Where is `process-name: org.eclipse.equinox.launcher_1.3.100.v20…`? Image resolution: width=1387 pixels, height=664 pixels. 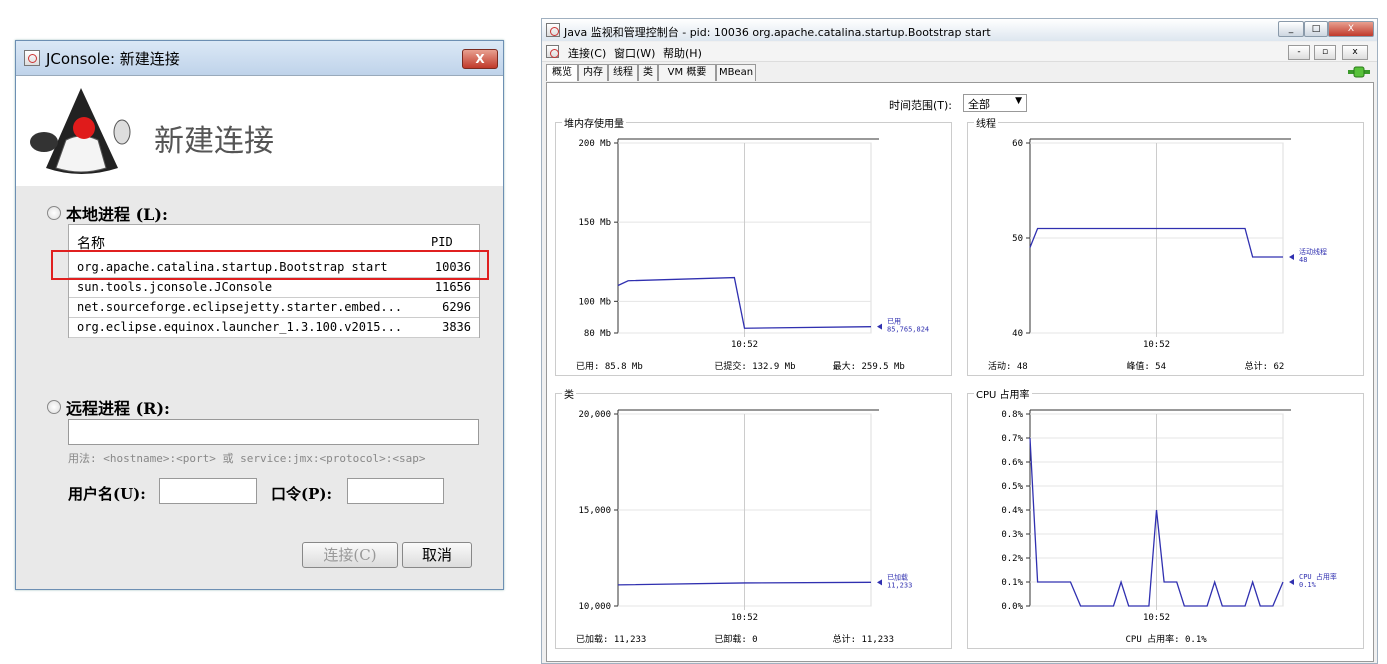 process-name: org.eclipse.equinox.launcher_1.3.100.v20… is located at coordinates (240, 327).